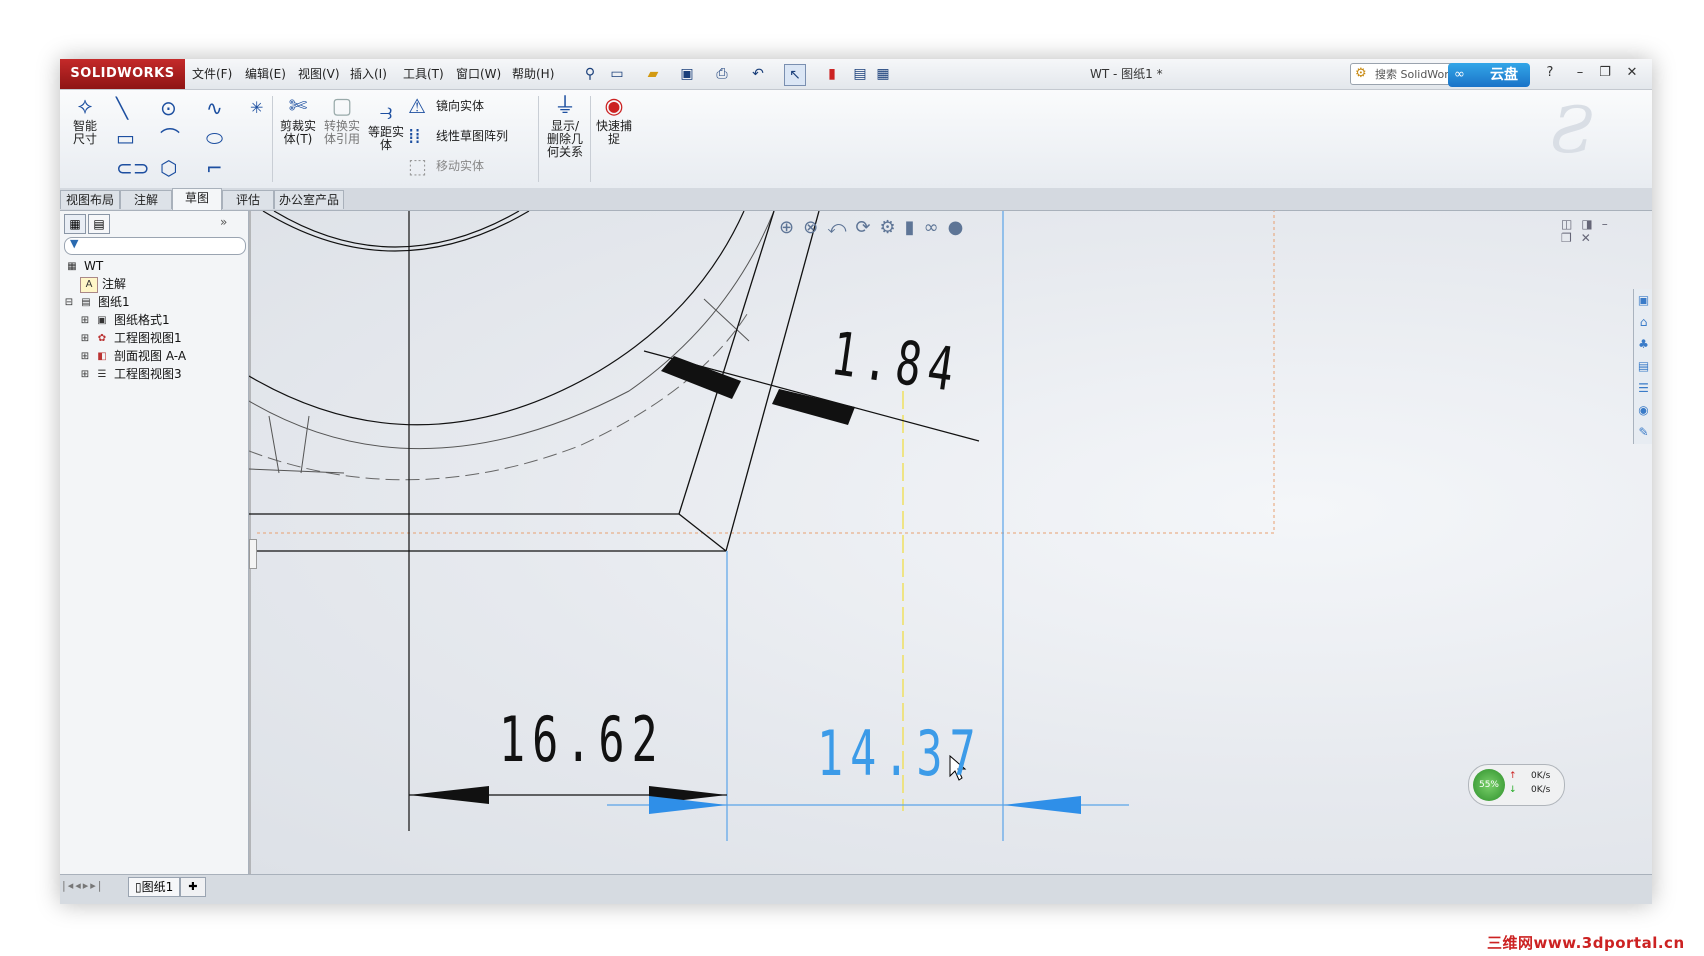 Image resolution: width=1704 pixels, height=956 pixels. Describe the element at coordinates (265, 74) in the screenshot. I see `menu-edit: 编辑(E)` at that location.